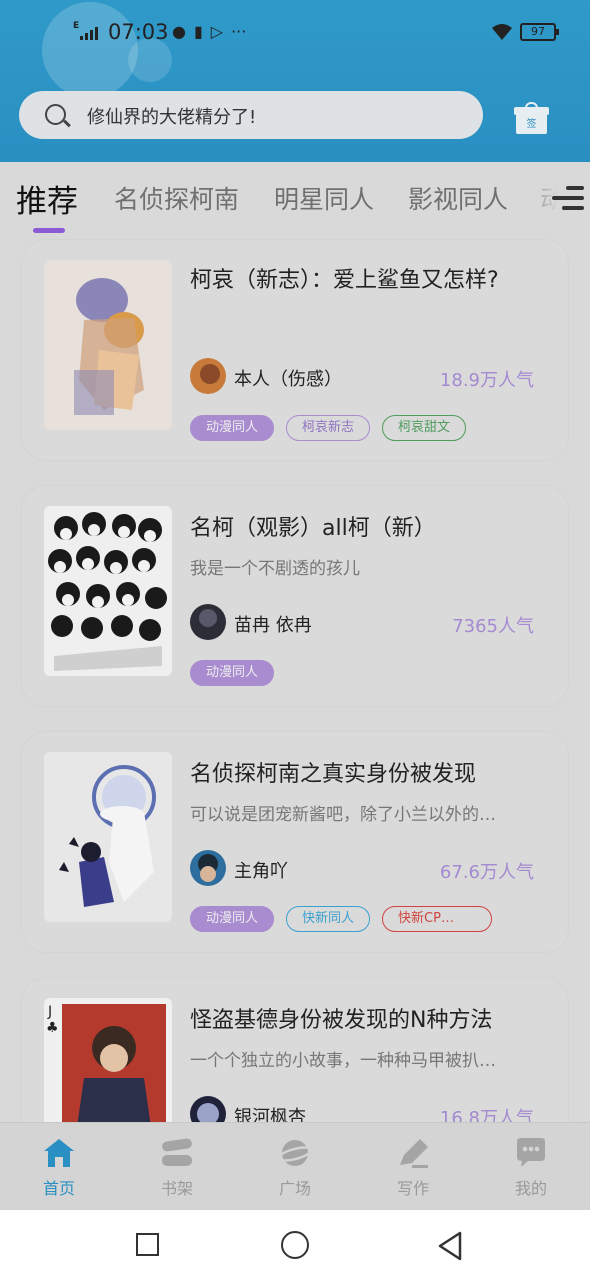 Image resolution: width=590 pixels, height=1280 pixels. What do you see at coordinates (531, 1152) in the screenshot?
I see `chat-bubble-icon` at bounding box center [531, 1152].